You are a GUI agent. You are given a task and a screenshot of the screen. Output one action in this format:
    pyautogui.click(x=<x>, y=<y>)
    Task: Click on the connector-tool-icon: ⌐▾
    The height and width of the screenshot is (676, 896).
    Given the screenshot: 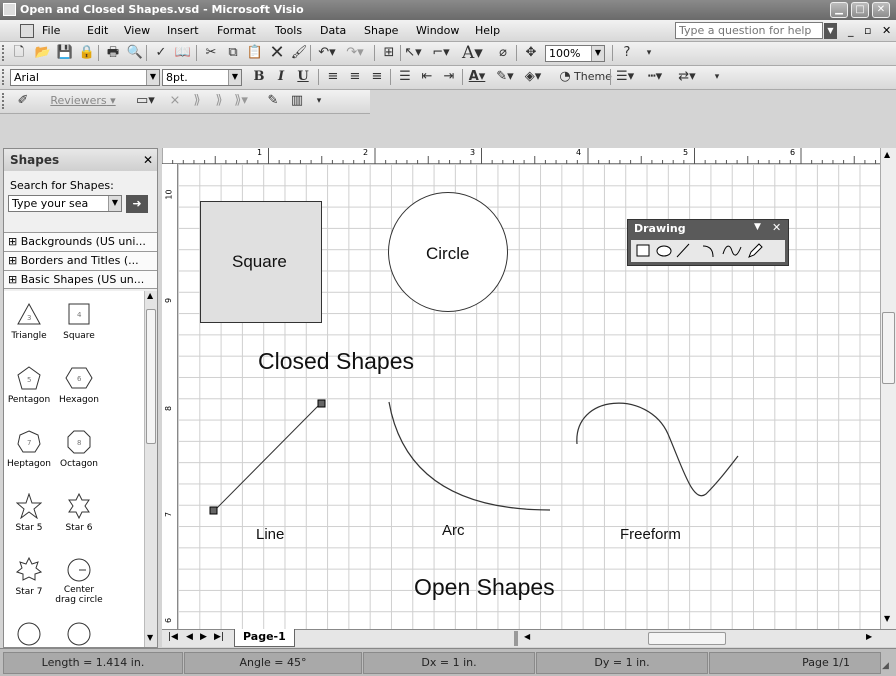 What is the action you would take?
    pyautogui.click(x=441, y=53)
    